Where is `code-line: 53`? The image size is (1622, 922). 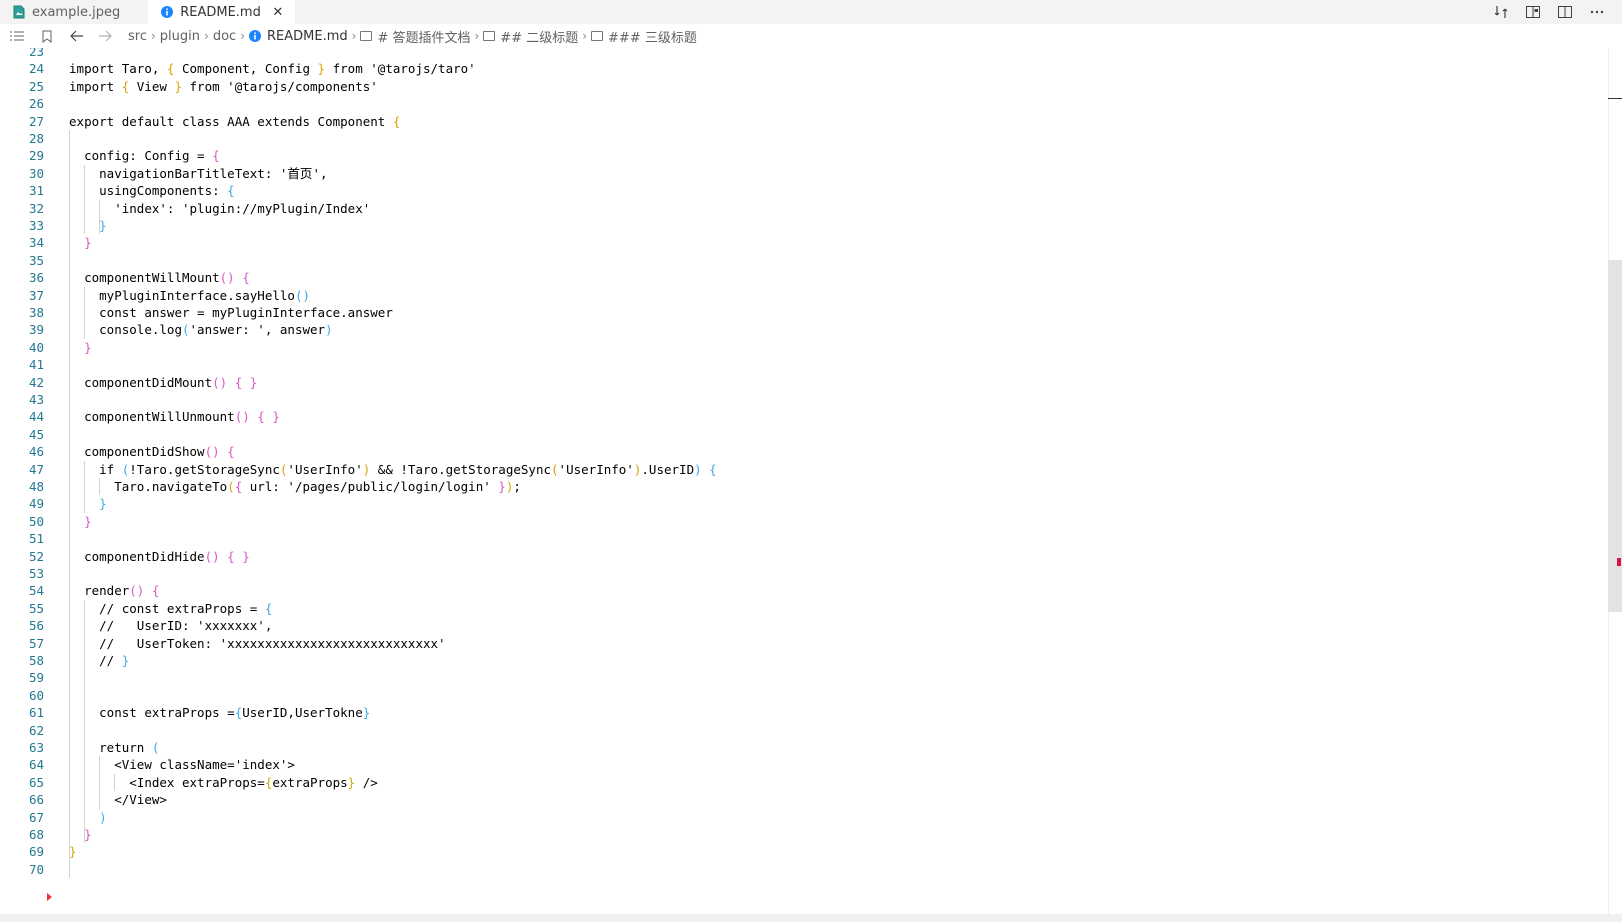
code-line: 53 is located at coordinates (800, 574).